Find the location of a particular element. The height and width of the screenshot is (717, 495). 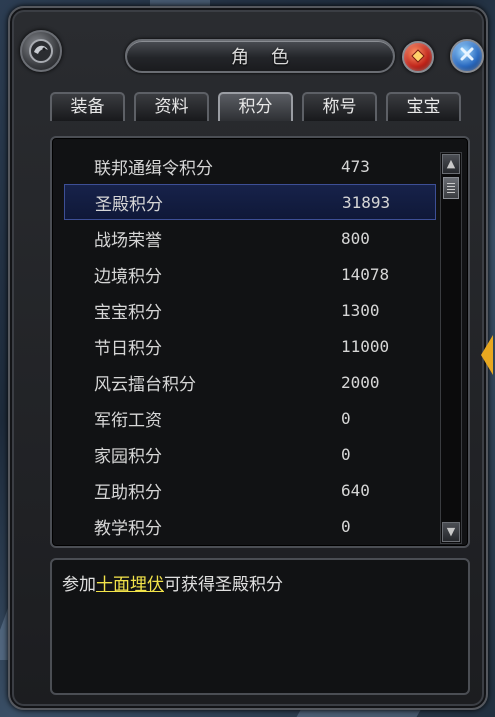

window-title-bar: 角色 is located at coordinates (260, 56).